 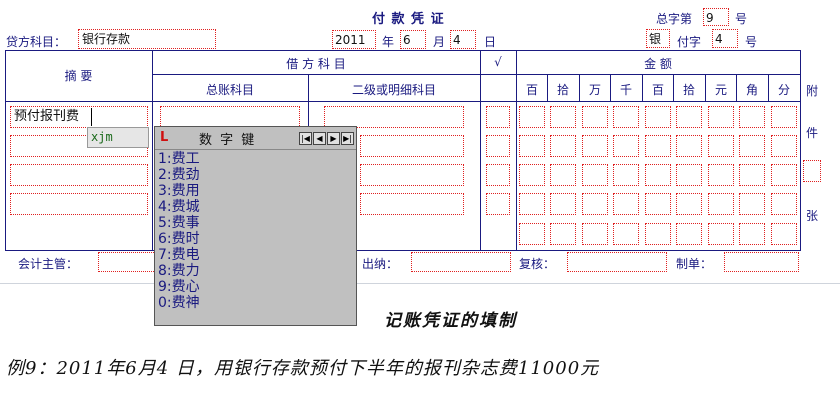 What do you see at coordinates (179, 255) in the screenshot?
I see `ime-candidate: 7:费电` at bounding box center [179, 255].